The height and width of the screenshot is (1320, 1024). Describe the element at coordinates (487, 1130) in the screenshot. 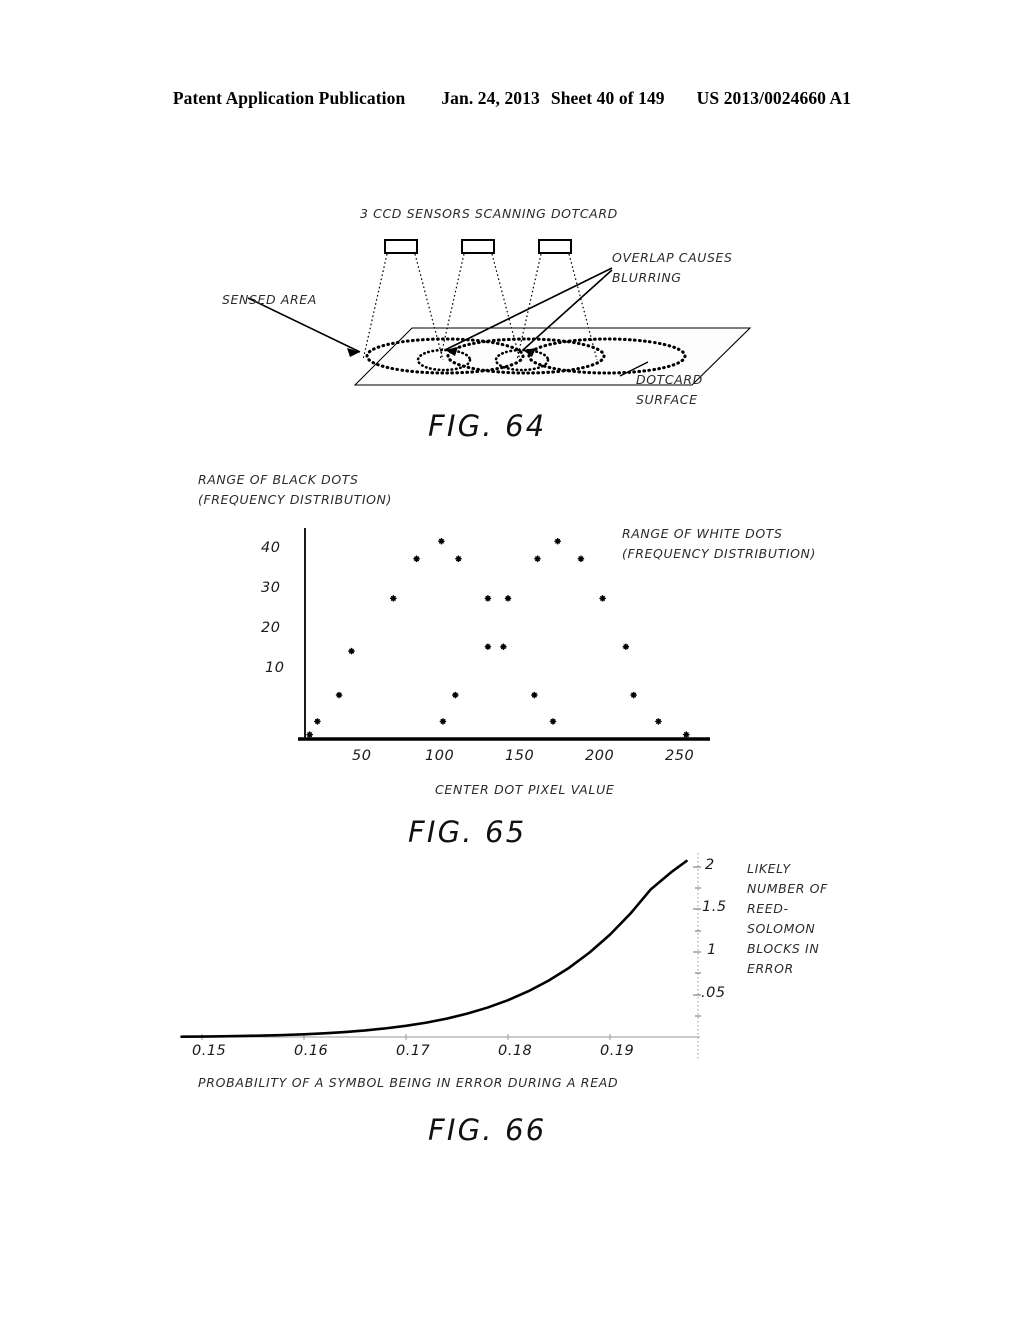

I see `figure-66-caption: FIG. 66` at that location.